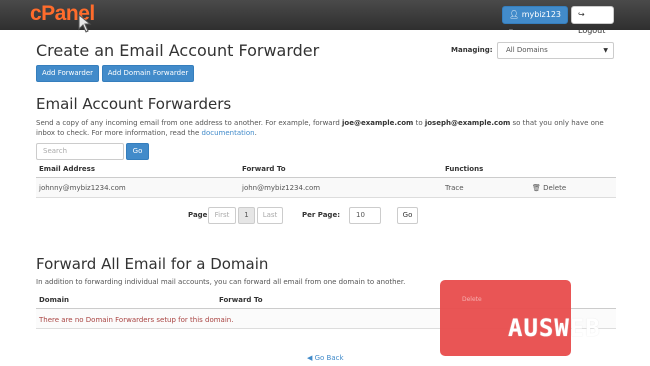 This screenshot has height=366, width=650. What do you see at coordinates (264, 169) in the screenshot?
I see `column-header-forward-to: Forward To` at bounding box center [264, 169].